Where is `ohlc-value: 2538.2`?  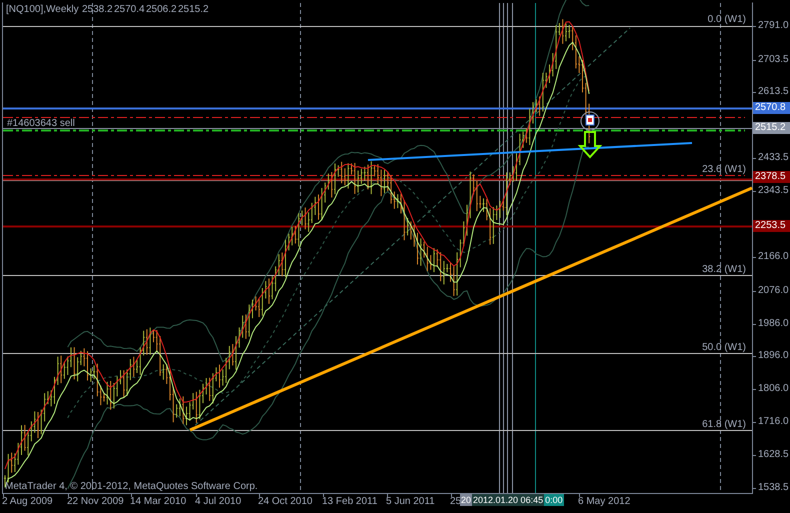
ohlc-value: 2538.2 is located at coordinates (97, 10).